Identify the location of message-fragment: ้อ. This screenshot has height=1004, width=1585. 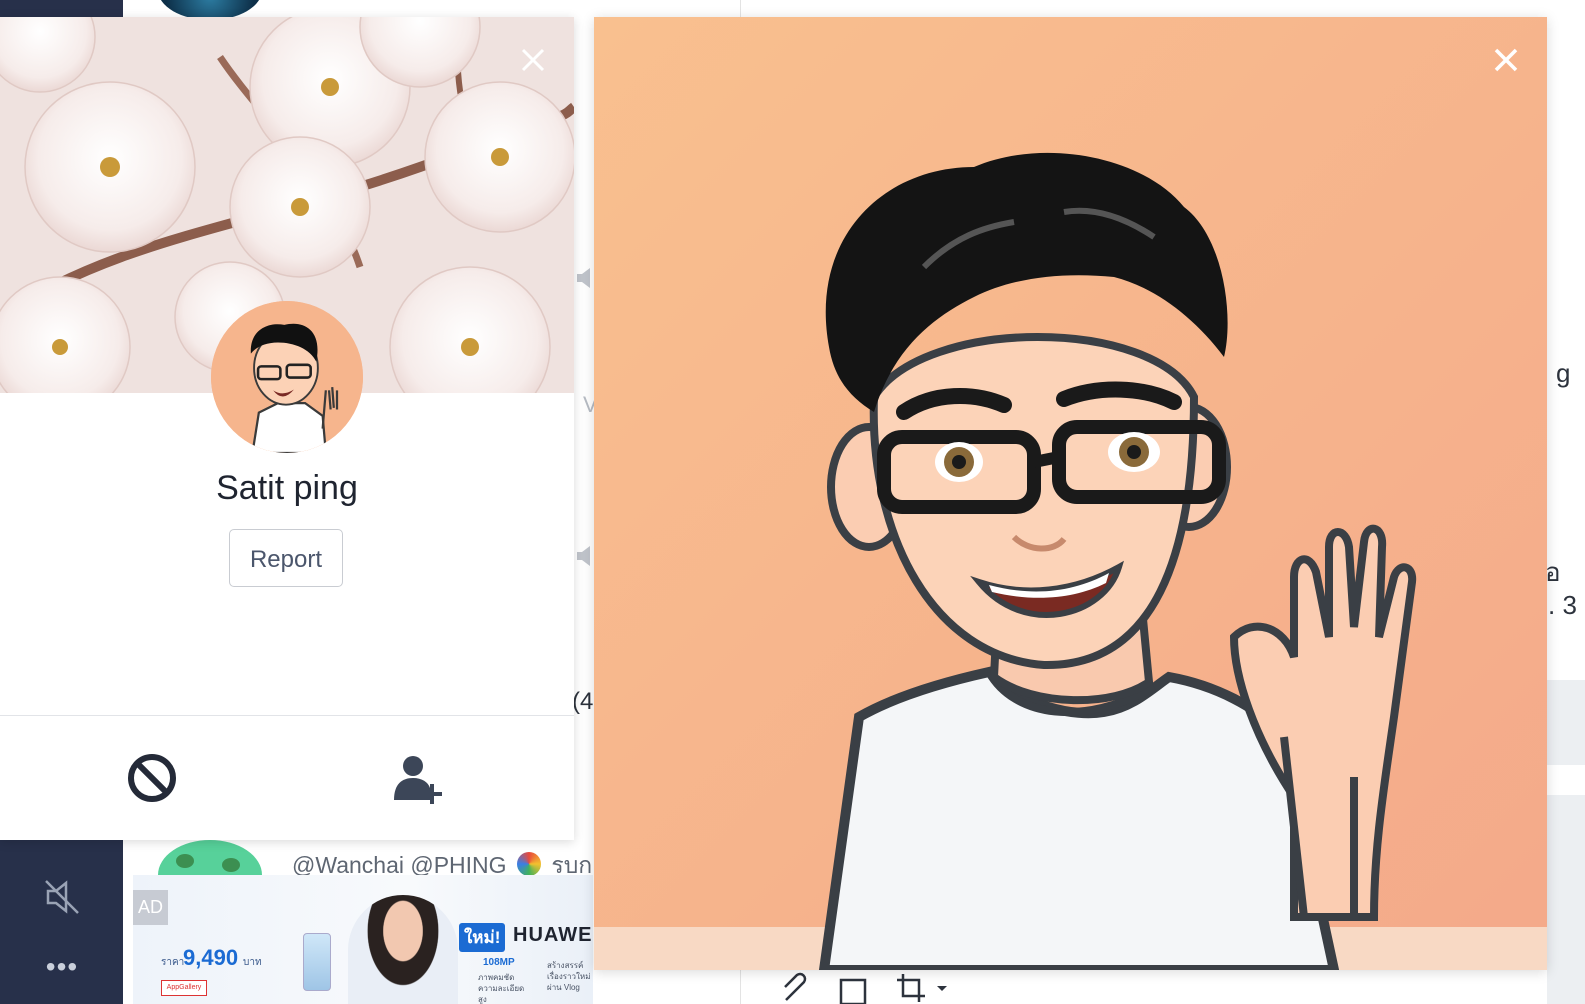
(1553, 572).